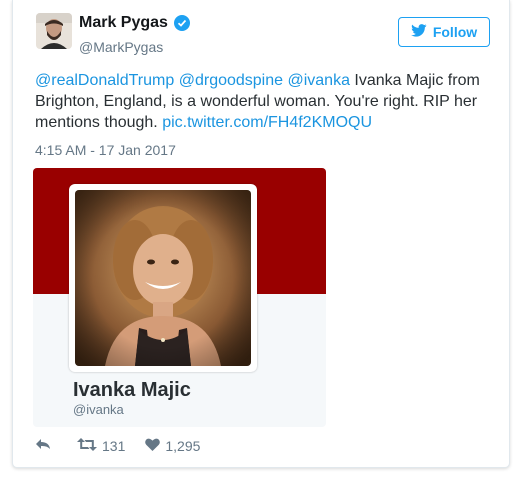  I want to click on like-button: 1,295, so click(172, 446).